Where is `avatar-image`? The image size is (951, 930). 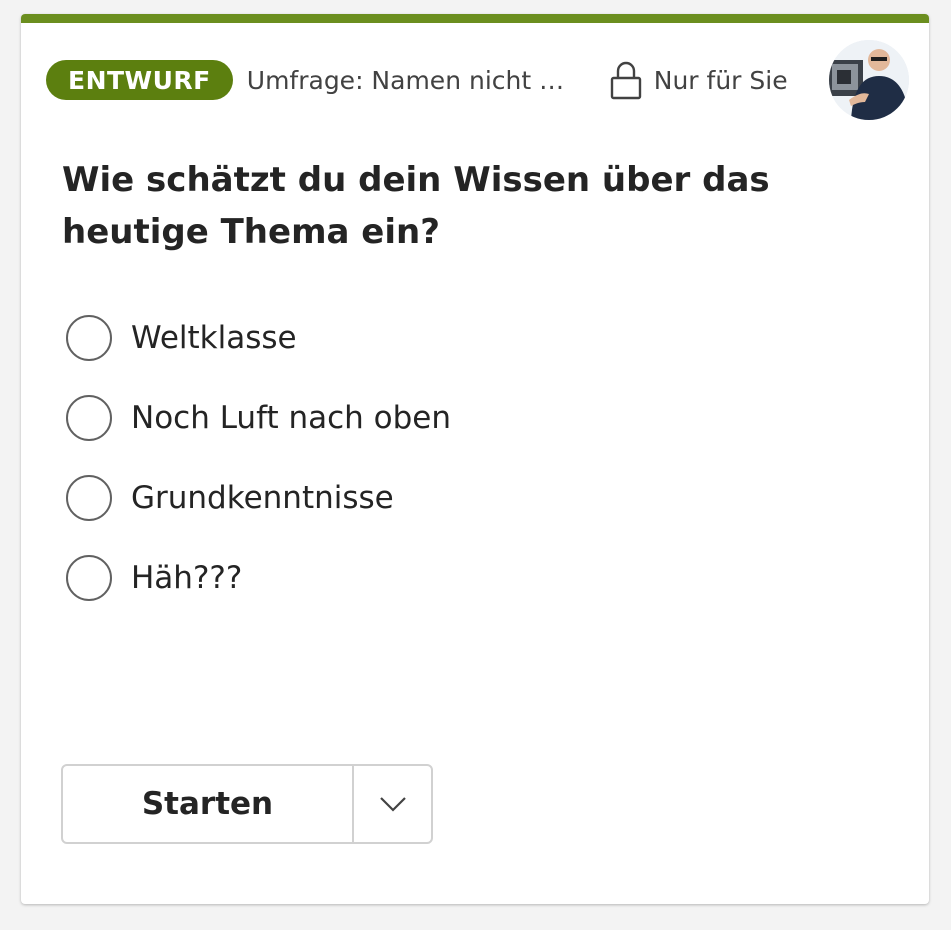
avatar-image is located at coordinates (869, 80).